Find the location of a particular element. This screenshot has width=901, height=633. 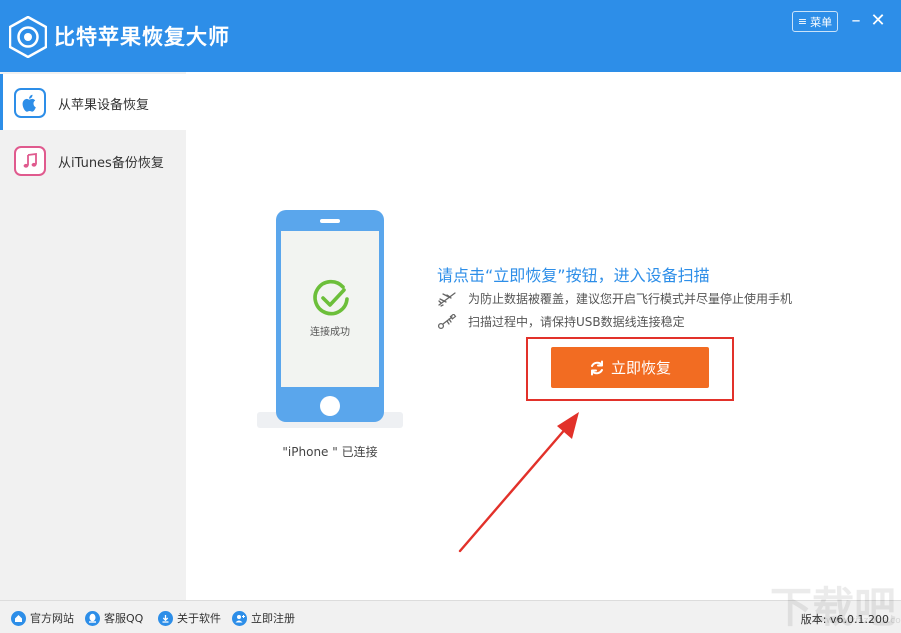

phone-illustration: 连接成功 is located at coordinates (330, 316).